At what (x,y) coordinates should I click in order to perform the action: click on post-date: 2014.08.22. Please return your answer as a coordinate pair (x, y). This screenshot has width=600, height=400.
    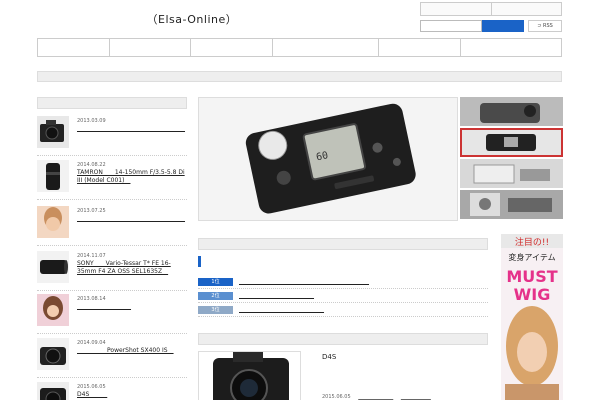
    Looking at the image, I should click on (91, 165).